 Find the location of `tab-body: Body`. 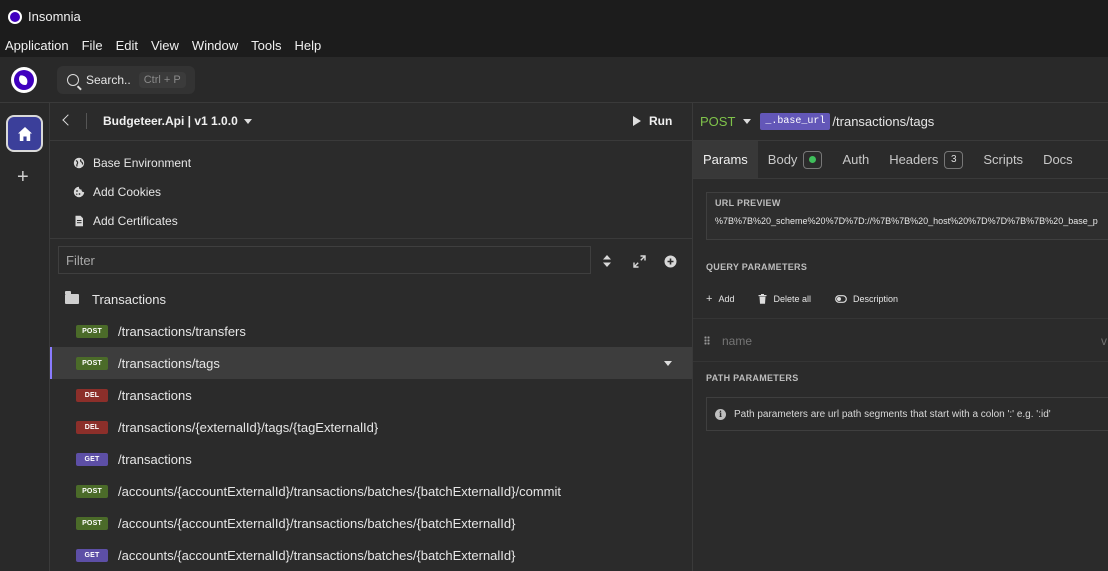

tab-body: Body is located at coordinates (795, 159).